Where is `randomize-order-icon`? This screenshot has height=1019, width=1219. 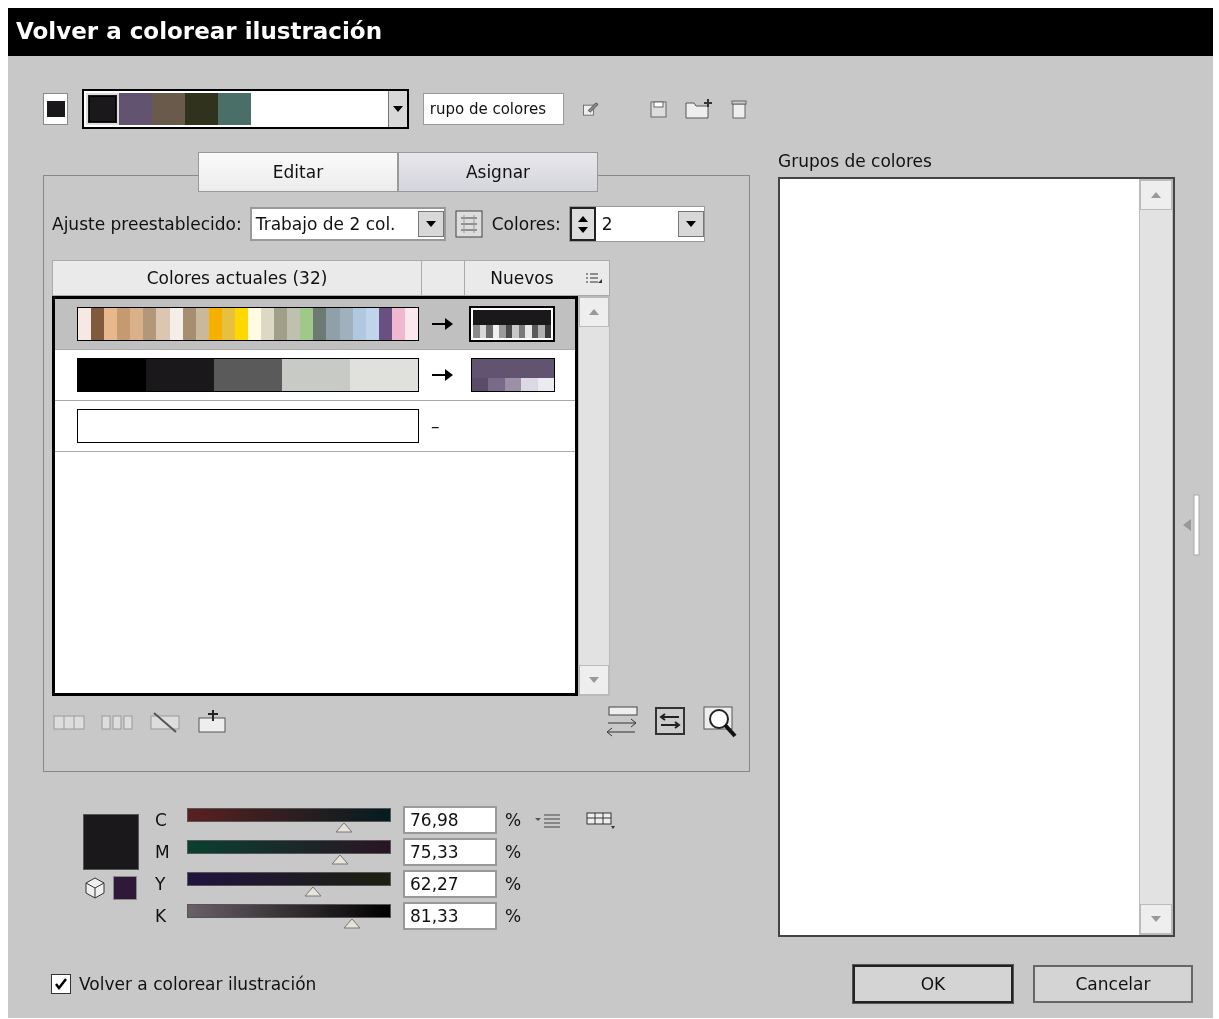 randomize-order-icon is located at coordinates (623, 722).